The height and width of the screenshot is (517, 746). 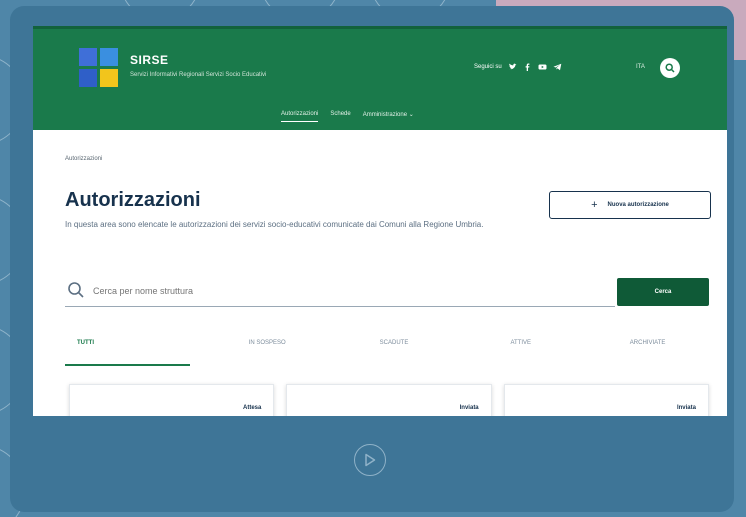 I want to click on authorization-cards: Attesa Inviata Inviata, so click(x=389, y=400).